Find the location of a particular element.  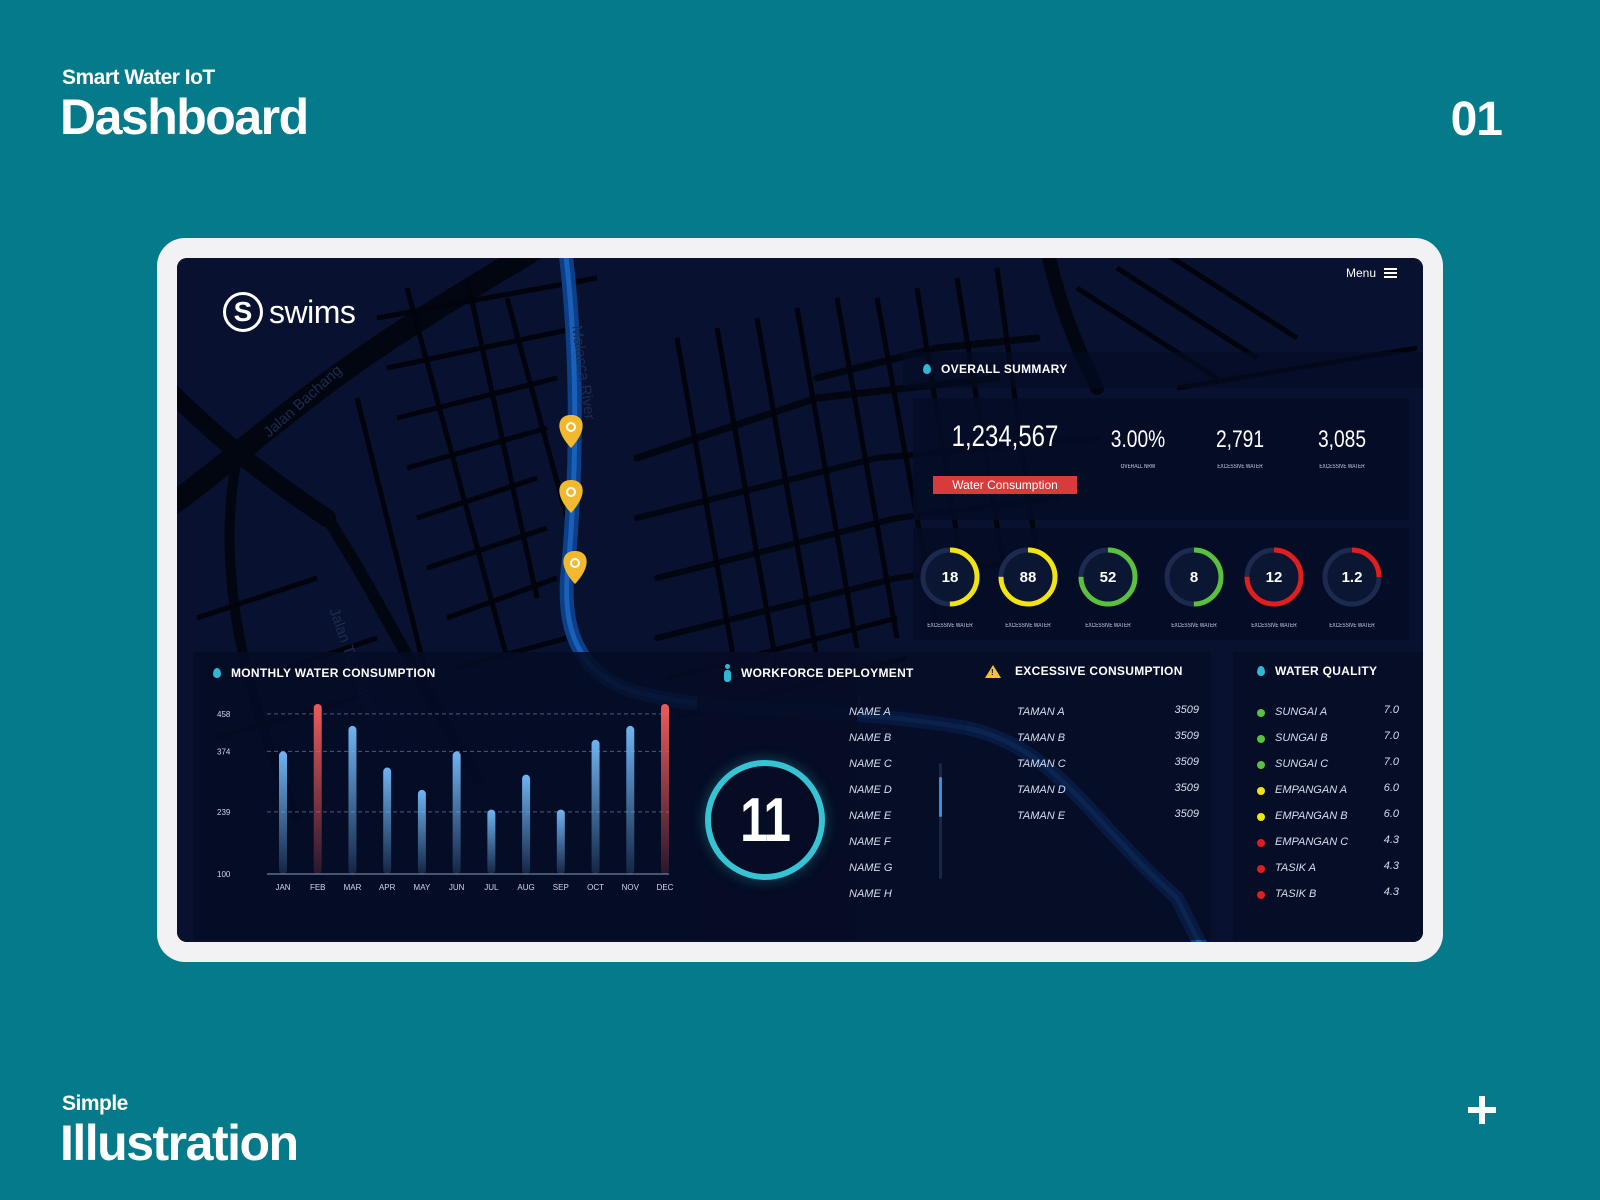

gauge: 18 EXCESSIVE WATER is located at coordinates (950, 586).